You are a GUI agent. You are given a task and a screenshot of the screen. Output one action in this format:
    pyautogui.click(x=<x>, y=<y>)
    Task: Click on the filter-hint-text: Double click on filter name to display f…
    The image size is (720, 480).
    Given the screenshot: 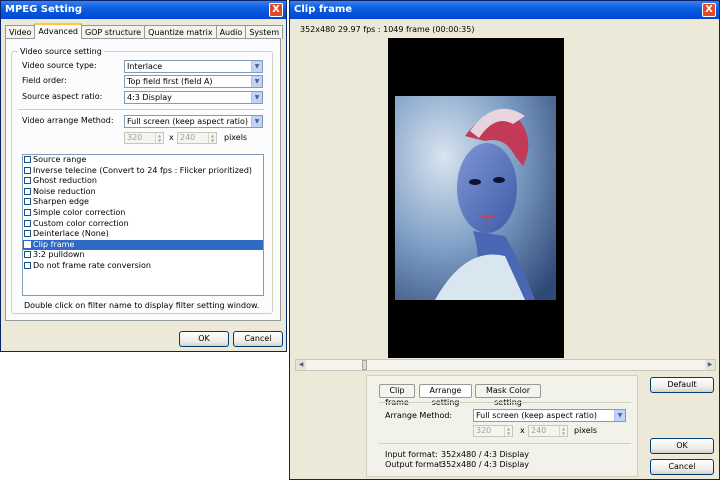 What is the action you would take?
    pyautogui.click(x=142, y=305)
    